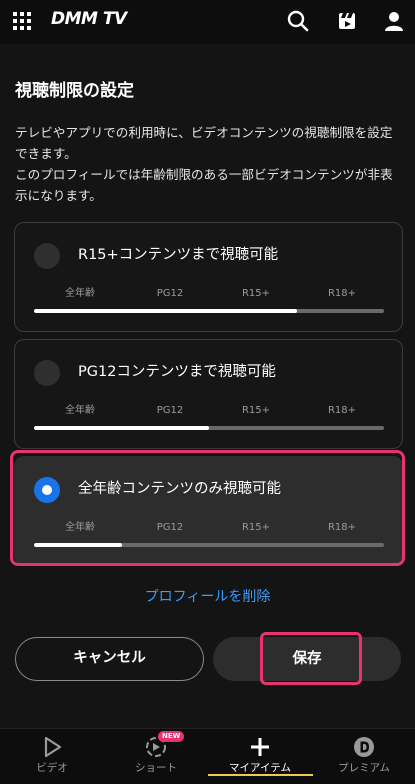  I want to click on nav-item-video: ビデオ, so click(52, 756).